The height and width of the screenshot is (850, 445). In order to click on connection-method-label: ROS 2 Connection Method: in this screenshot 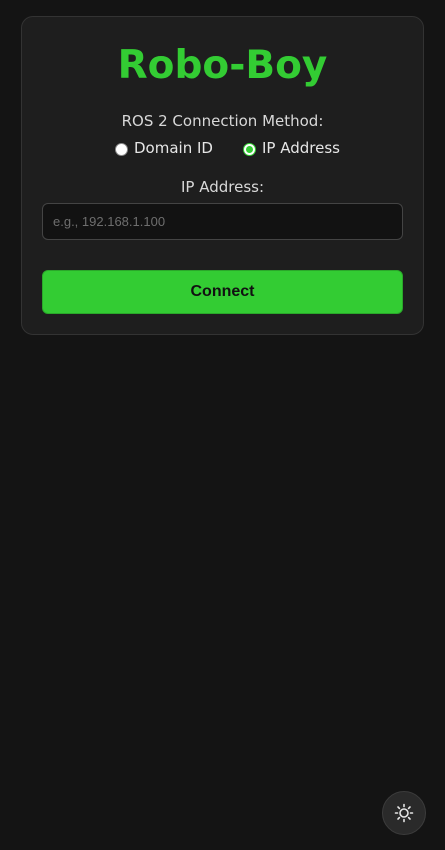, I will do `click(222, 121)`.